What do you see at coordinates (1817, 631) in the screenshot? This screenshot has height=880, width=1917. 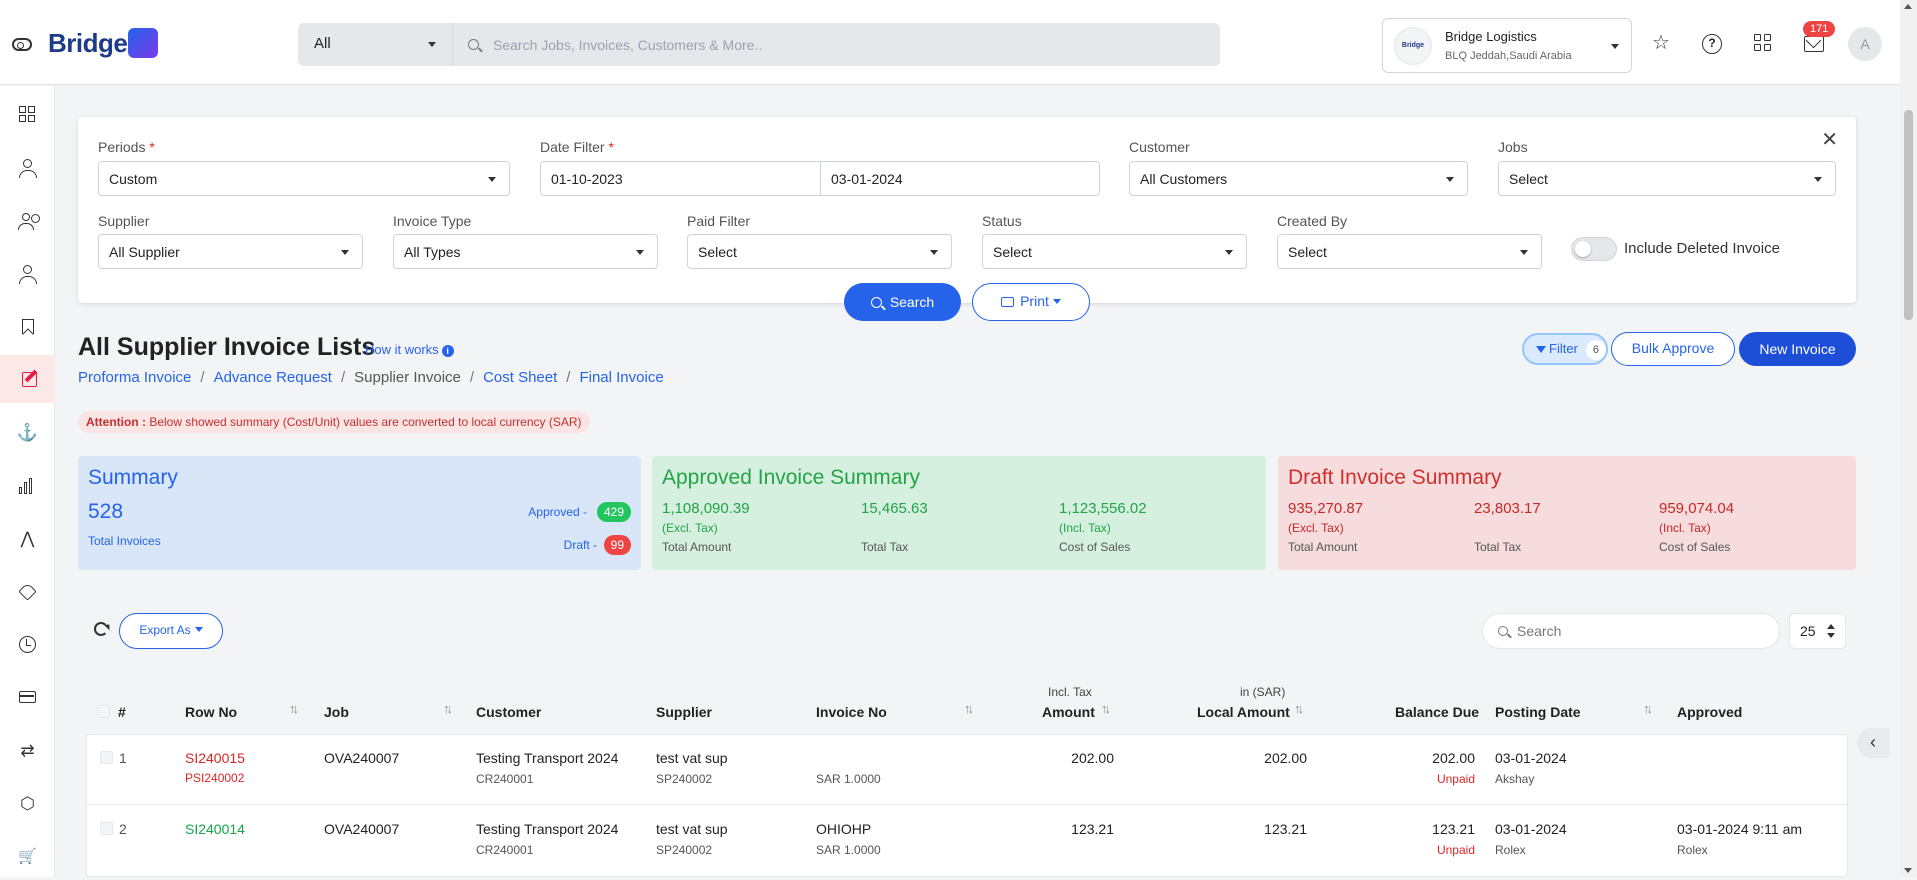 I see `page-size-select: 25` at bounding box center [1817, 631].